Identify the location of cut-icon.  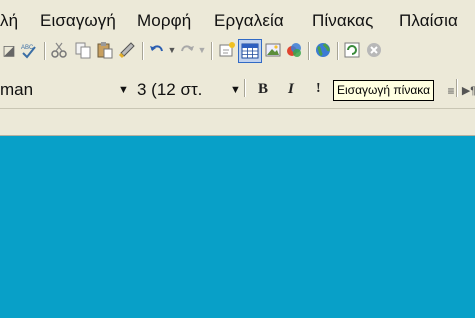
(59, 50).